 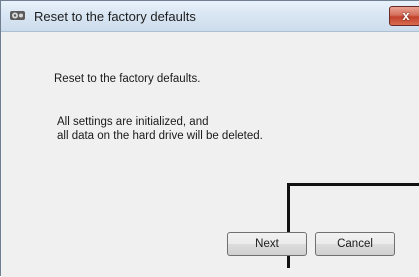 I want to click on close-button: x, so click(x=404, y=16).